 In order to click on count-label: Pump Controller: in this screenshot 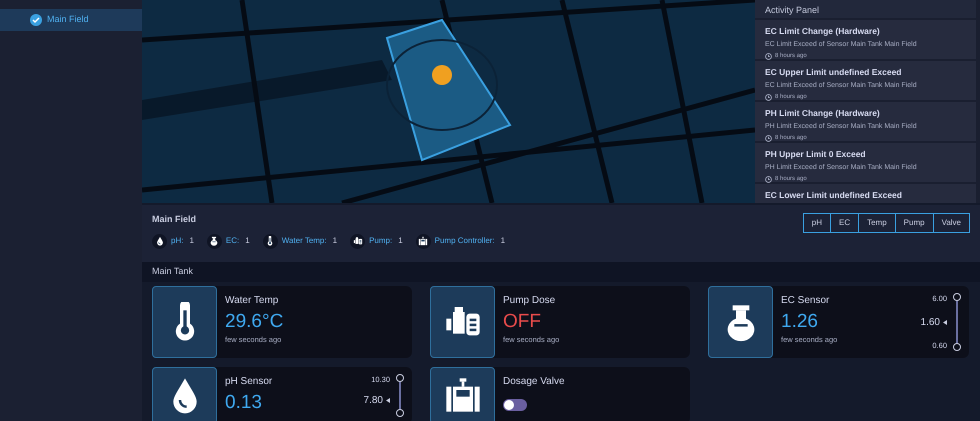, I will do `click(464, 241)`.